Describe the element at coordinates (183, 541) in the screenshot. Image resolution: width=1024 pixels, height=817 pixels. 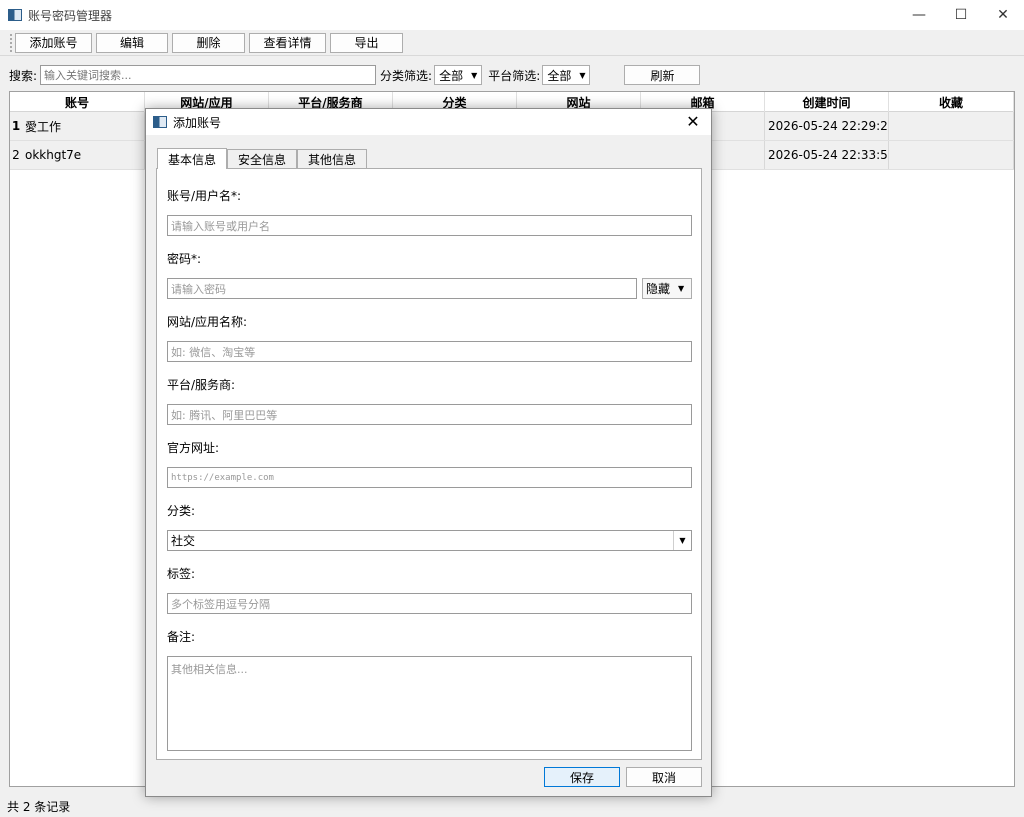
I see `category-value: 社交` at that location.